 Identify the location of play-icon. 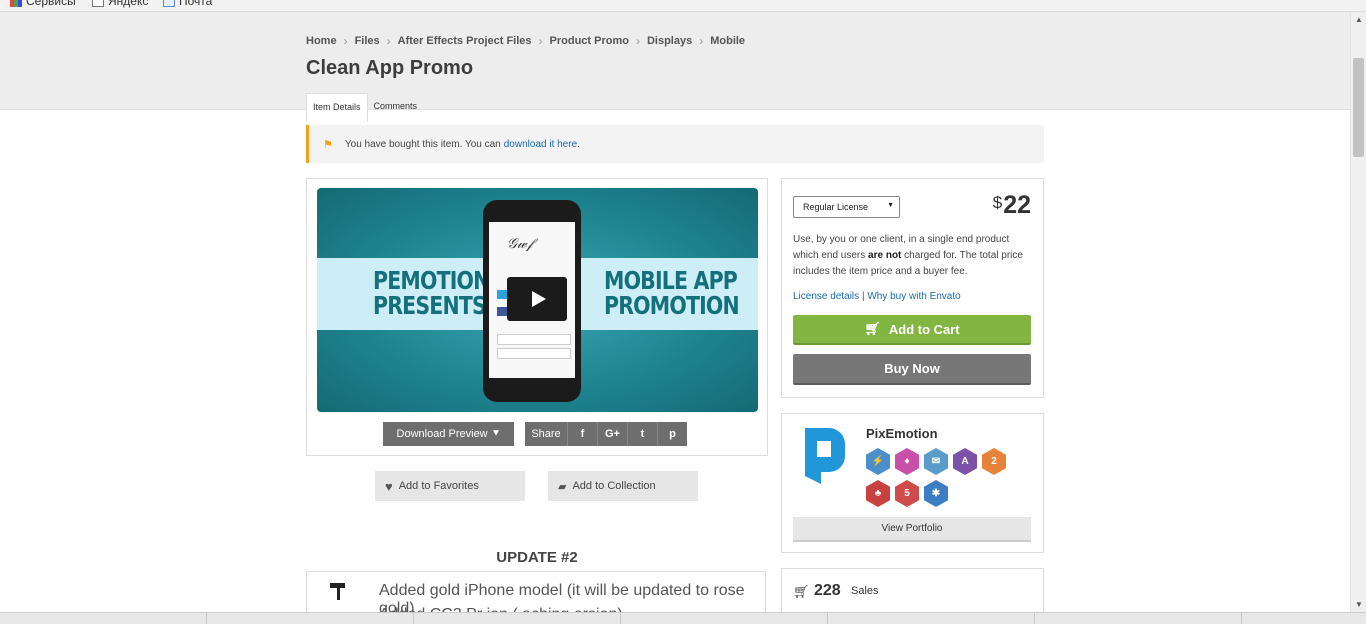
(539, 299).